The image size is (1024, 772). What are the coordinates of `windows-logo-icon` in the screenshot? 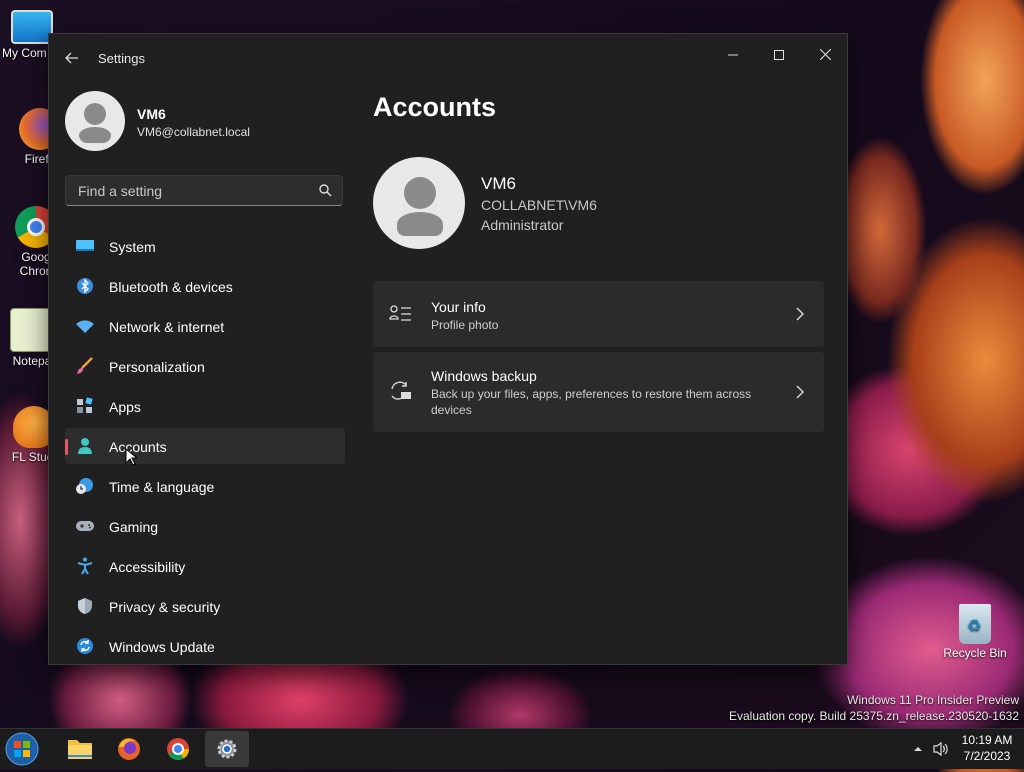 It's located at (22, 749).